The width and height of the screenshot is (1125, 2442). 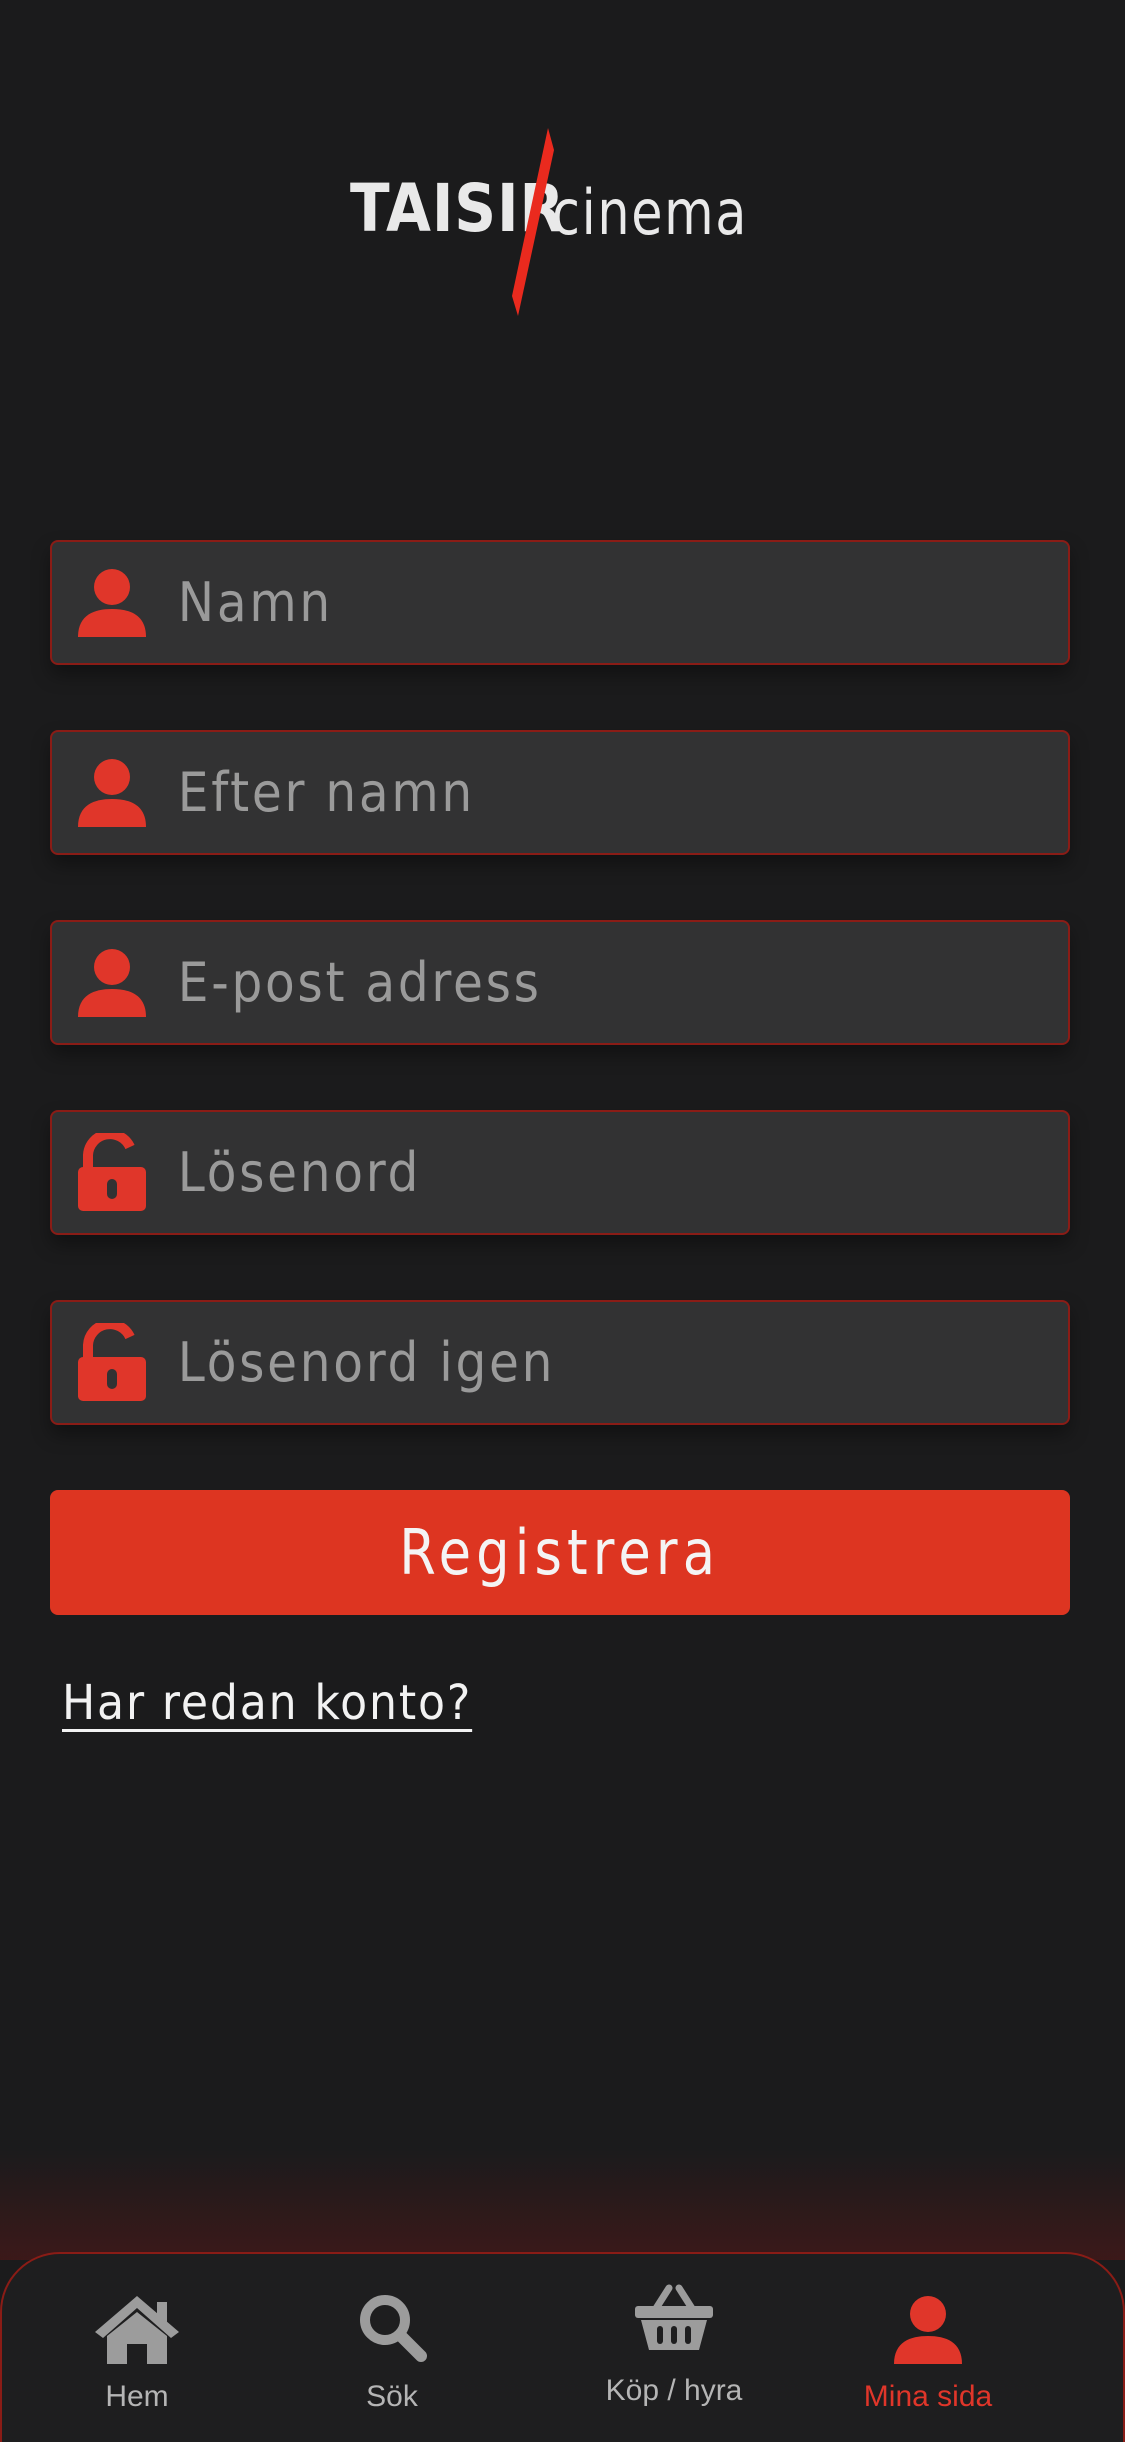 I want to click on confirm-password-field, so click(x=560, y=1362).